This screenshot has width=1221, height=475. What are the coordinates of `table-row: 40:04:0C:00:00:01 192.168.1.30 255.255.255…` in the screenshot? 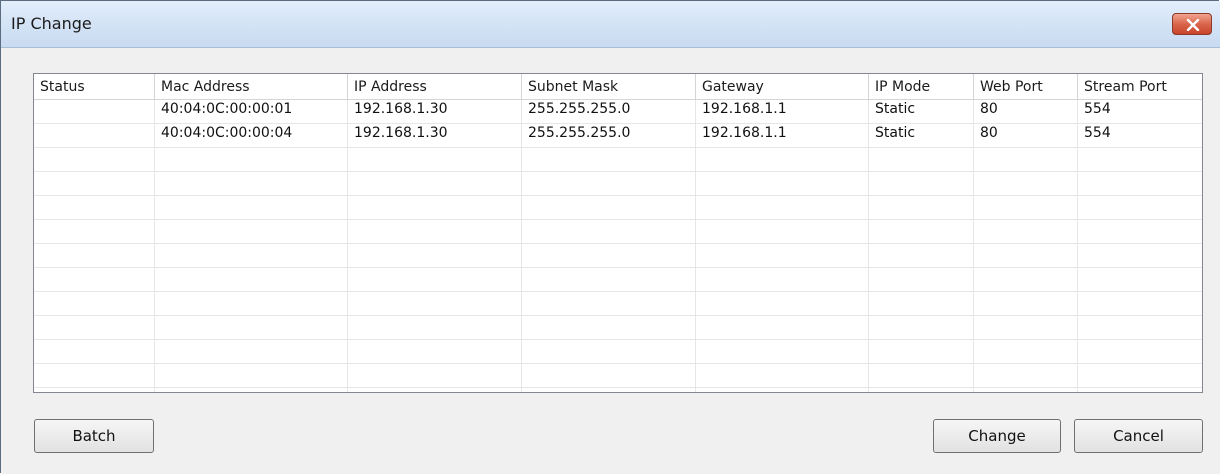 It's located at (618, 112).